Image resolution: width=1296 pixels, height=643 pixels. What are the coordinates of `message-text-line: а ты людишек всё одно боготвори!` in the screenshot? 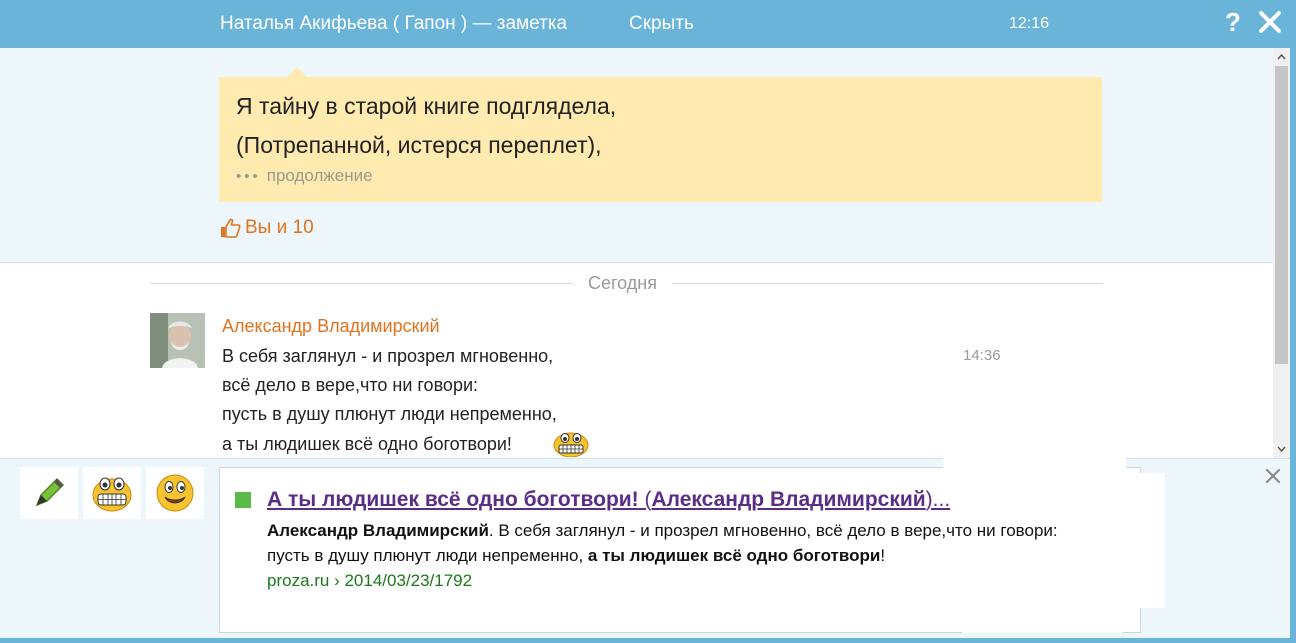 It's located at (367, 444).